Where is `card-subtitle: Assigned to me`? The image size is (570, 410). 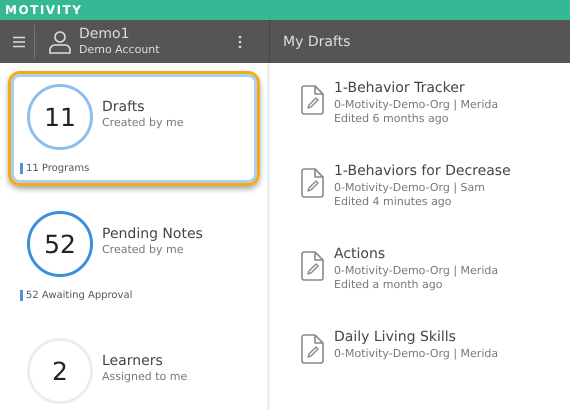
card-subtitle: Assigned to me is located at coordinates (145, 376).